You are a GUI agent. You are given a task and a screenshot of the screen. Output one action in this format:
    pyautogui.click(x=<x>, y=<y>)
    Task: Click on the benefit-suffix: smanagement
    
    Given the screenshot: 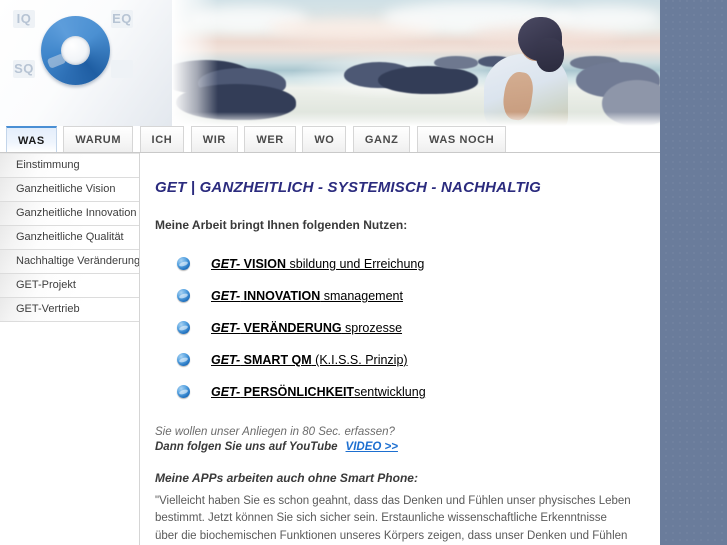 What is the action you would take?
    pyautogui.click(x=361, y=296)
    